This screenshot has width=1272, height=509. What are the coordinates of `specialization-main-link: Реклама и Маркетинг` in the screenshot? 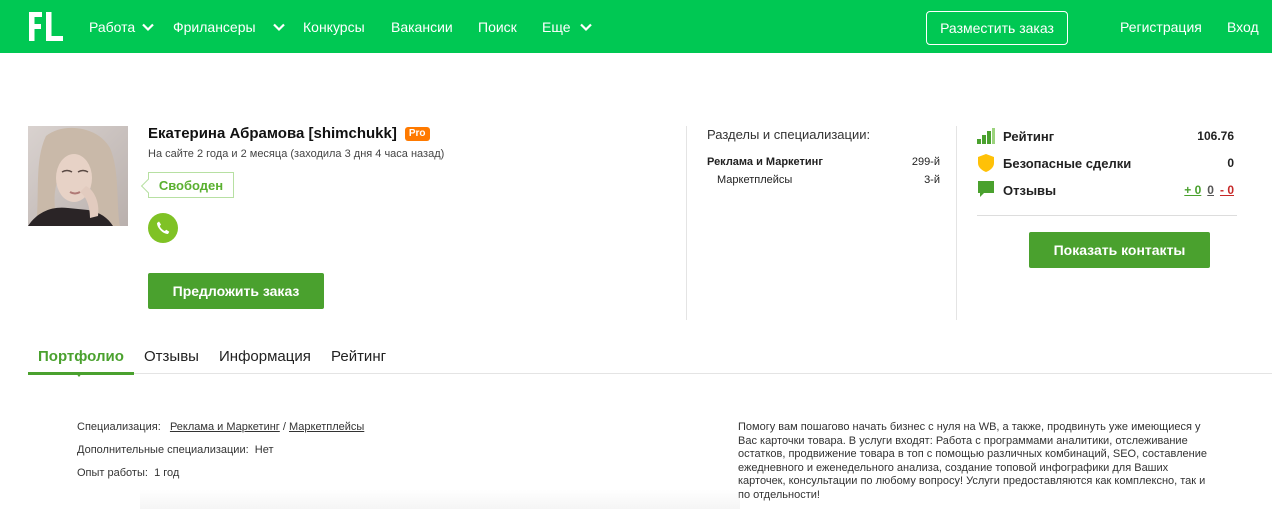 It's located at (225, 427).